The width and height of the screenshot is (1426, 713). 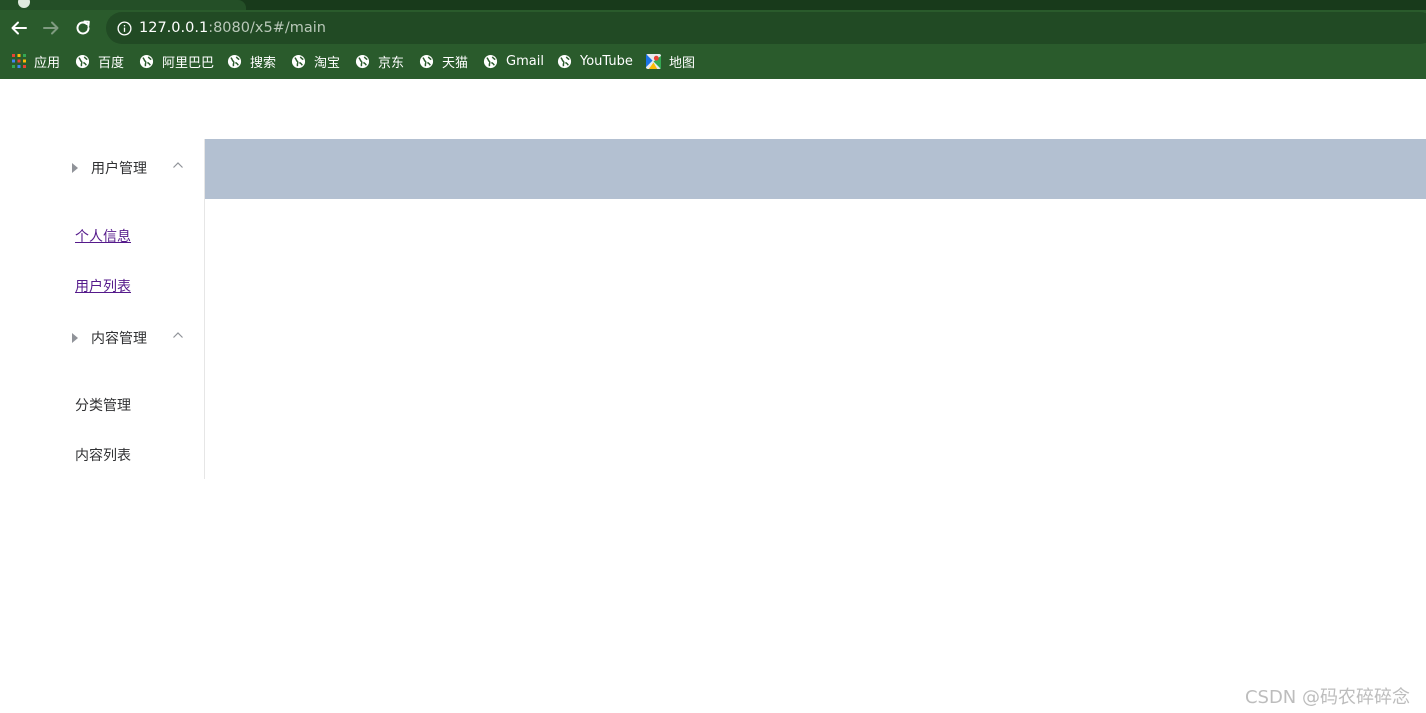 I want to click on bookmark-jd: 京东, so click(x=380, y=61).